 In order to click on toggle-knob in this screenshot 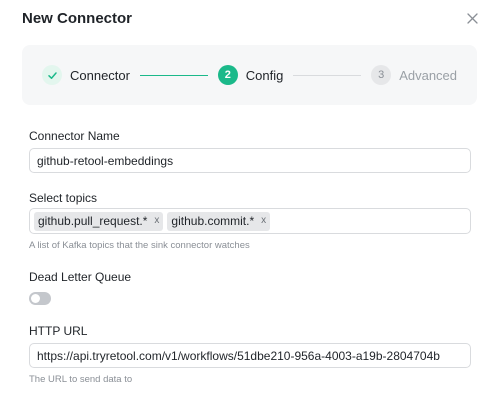, I will do `click(35, 298)`.